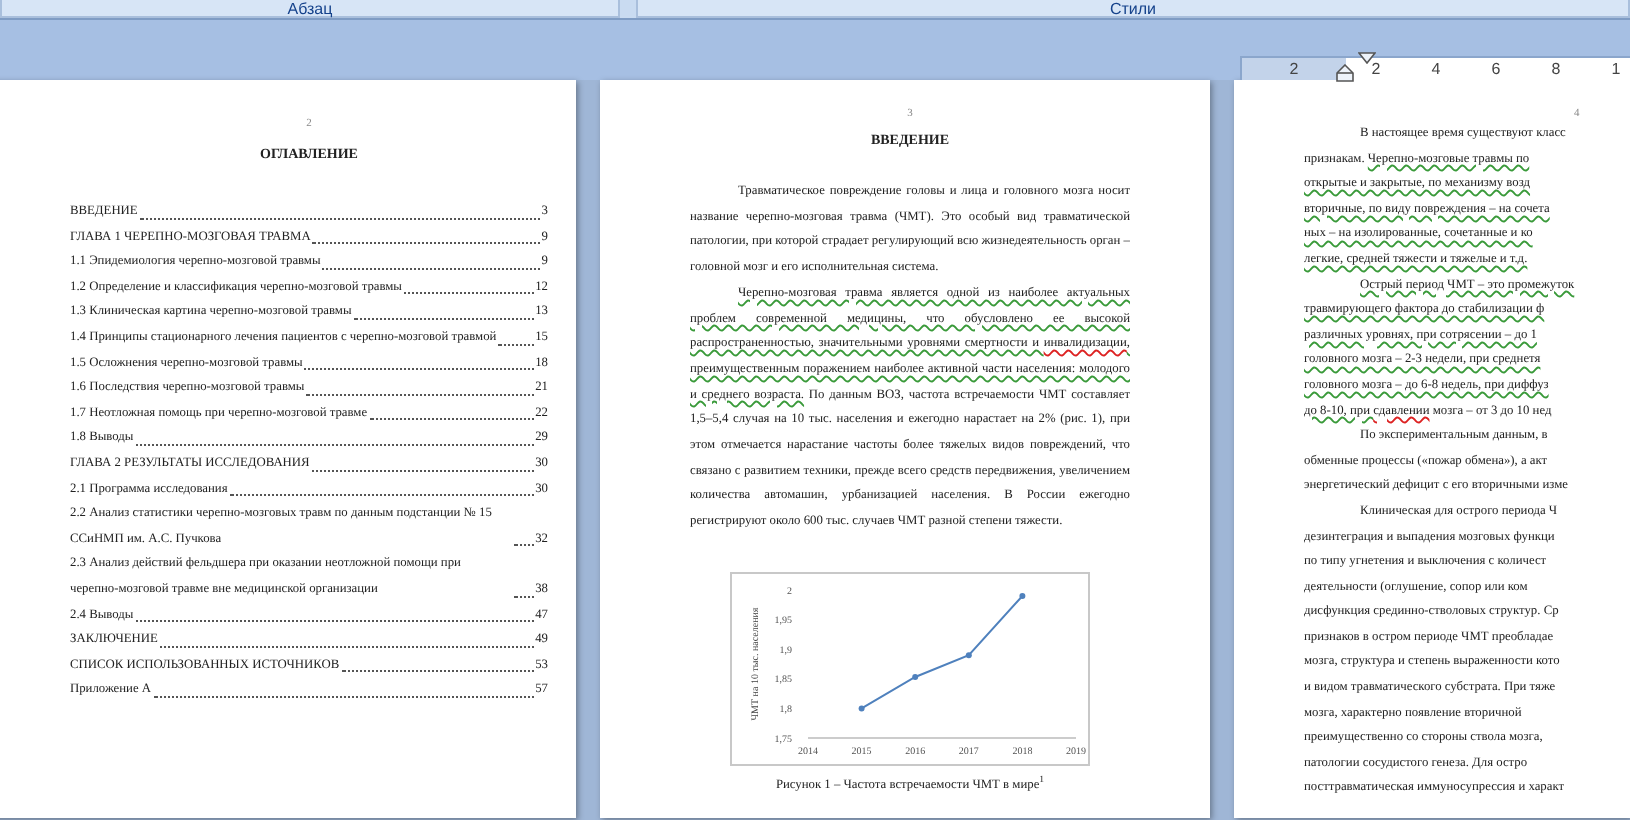 The width and height of the screenshot is (1630, 820). I want to click on ruler-number: 4, so click(1436, 69).